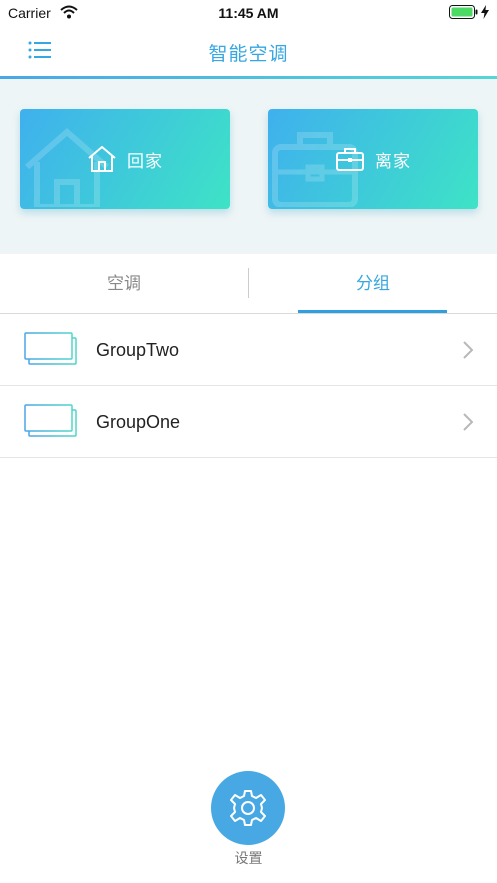  I want to click on navigation-bar: 智能空调, so click(248, 51).